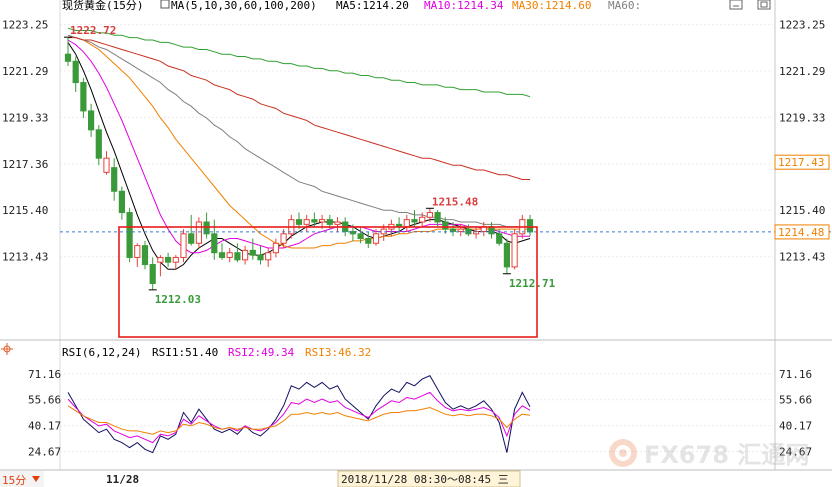 The height and width of the screenshot is (487, 832). What do you see at coordinates (464, 6) in the screenshot?
I see `ma10-value: MA10:1214.34` at bounding box center [464, 6].